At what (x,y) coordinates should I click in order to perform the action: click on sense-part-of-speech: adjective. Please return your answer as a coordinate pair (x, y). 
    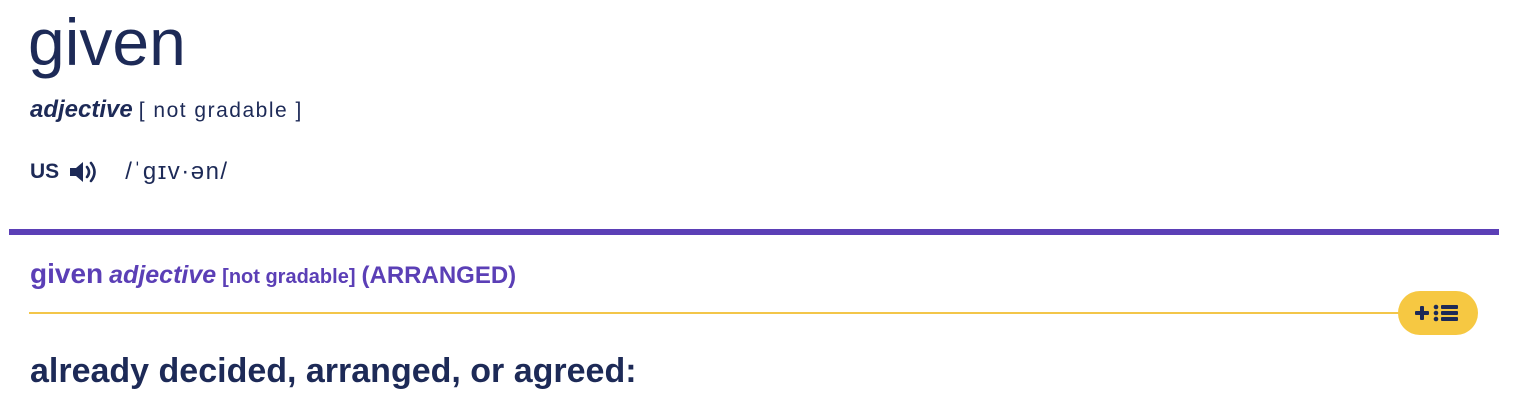
    Looking at the image, I should click on (163, 275).